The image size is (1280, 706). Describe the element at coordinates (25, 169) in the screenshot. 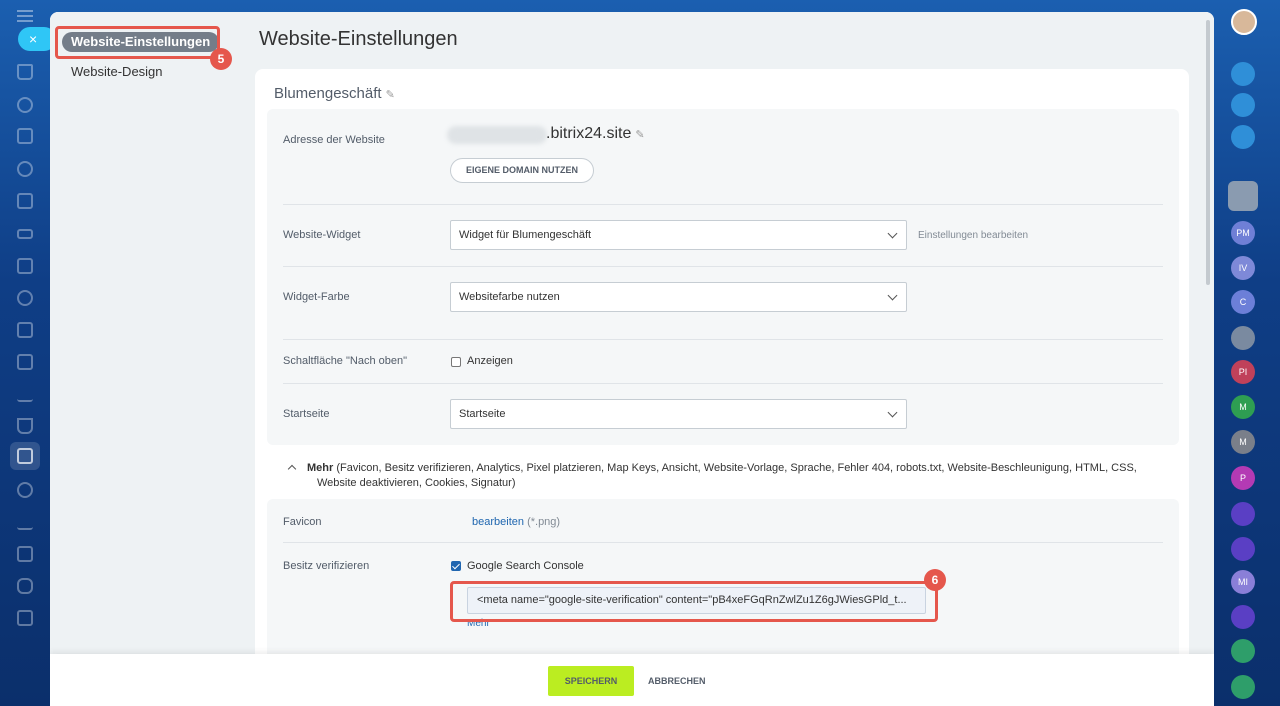

I see `contacts-icon` at that location.